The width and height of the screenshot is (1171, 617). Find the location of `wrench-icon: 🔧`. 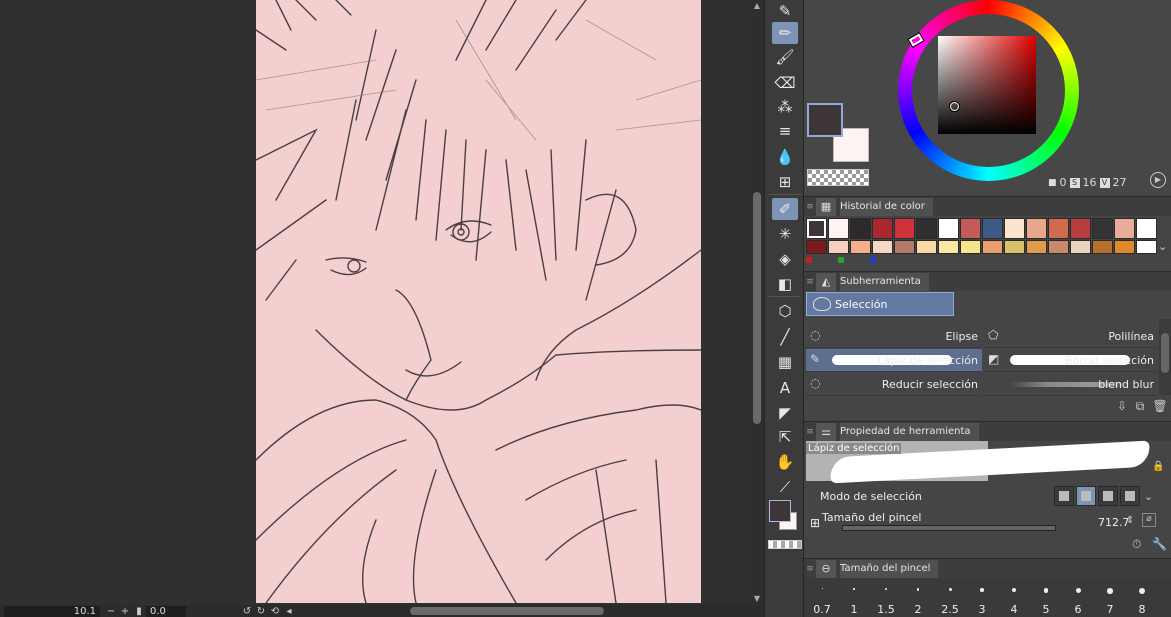

wrench-icon: 🔧 is located at coordinates (1159, 544).